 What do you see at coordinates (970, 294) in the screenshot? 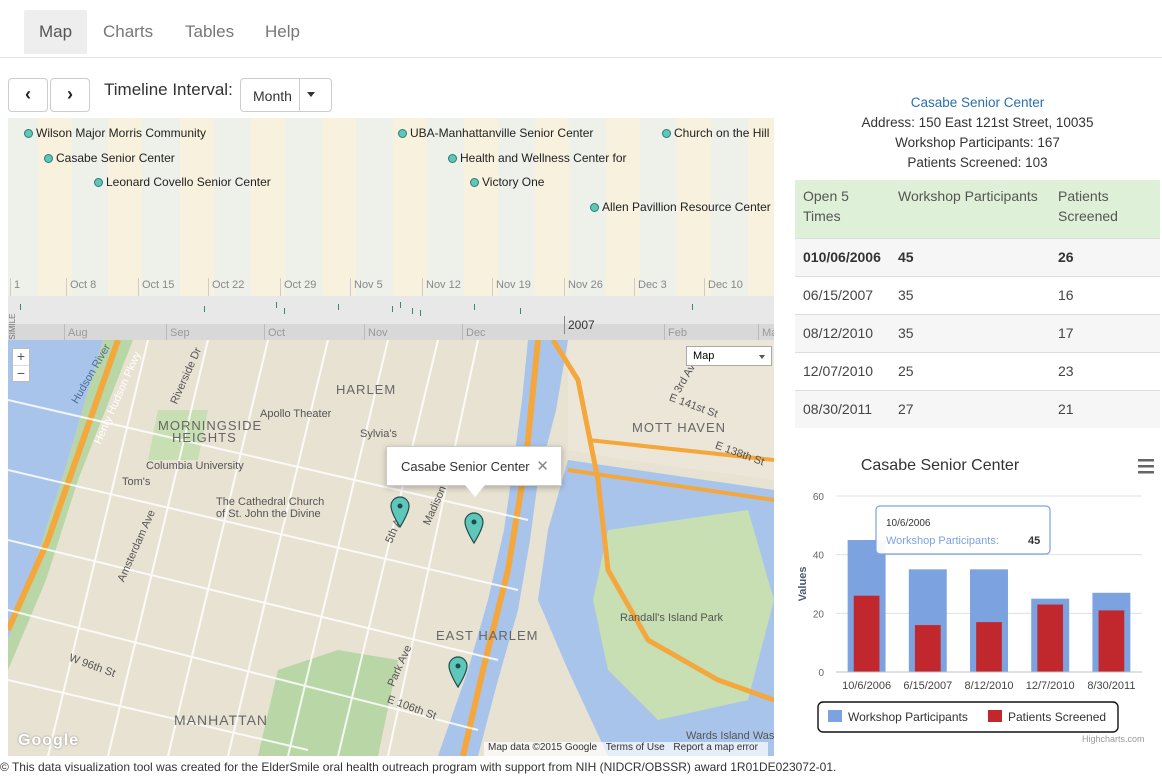
I see `cell-workshop: 35` at bounding box center [970, 294].